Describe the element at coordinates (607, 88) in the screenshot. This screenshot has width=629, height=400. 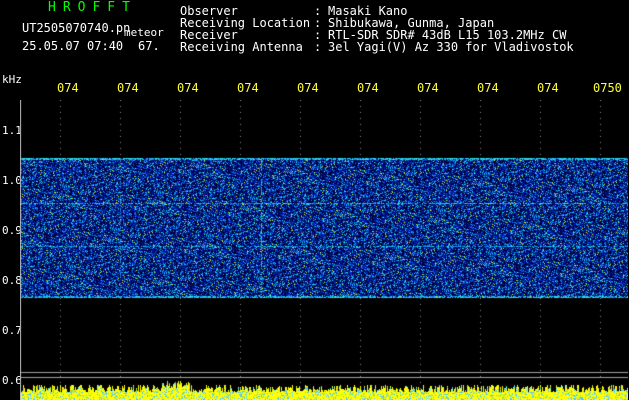
I see `x-tick-label: 0750` at that location.